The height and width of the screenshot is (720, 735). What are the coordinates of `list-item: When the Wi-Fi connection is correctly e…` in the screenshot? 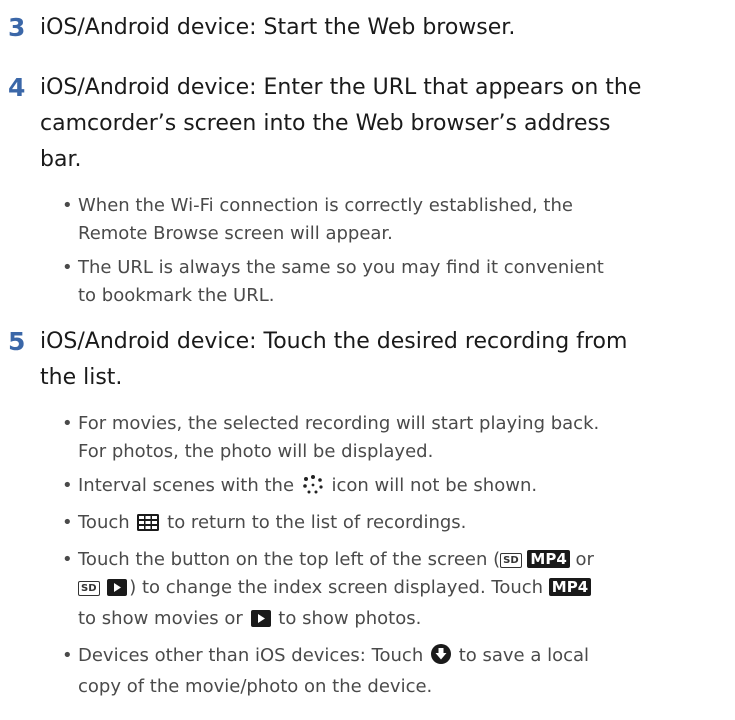 It's located at (387, 220).